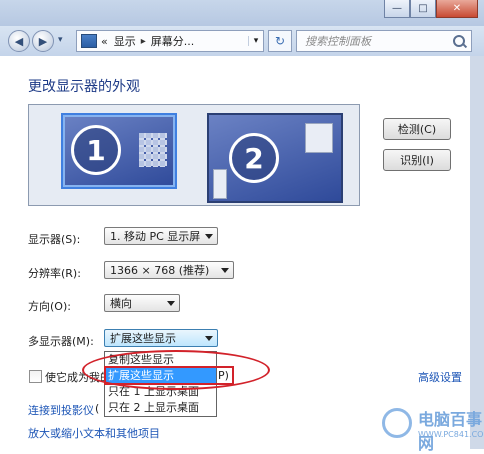 This screenshot has width=484, height=454. I want to click on monitor-1-number: 1, so click(96, 150).